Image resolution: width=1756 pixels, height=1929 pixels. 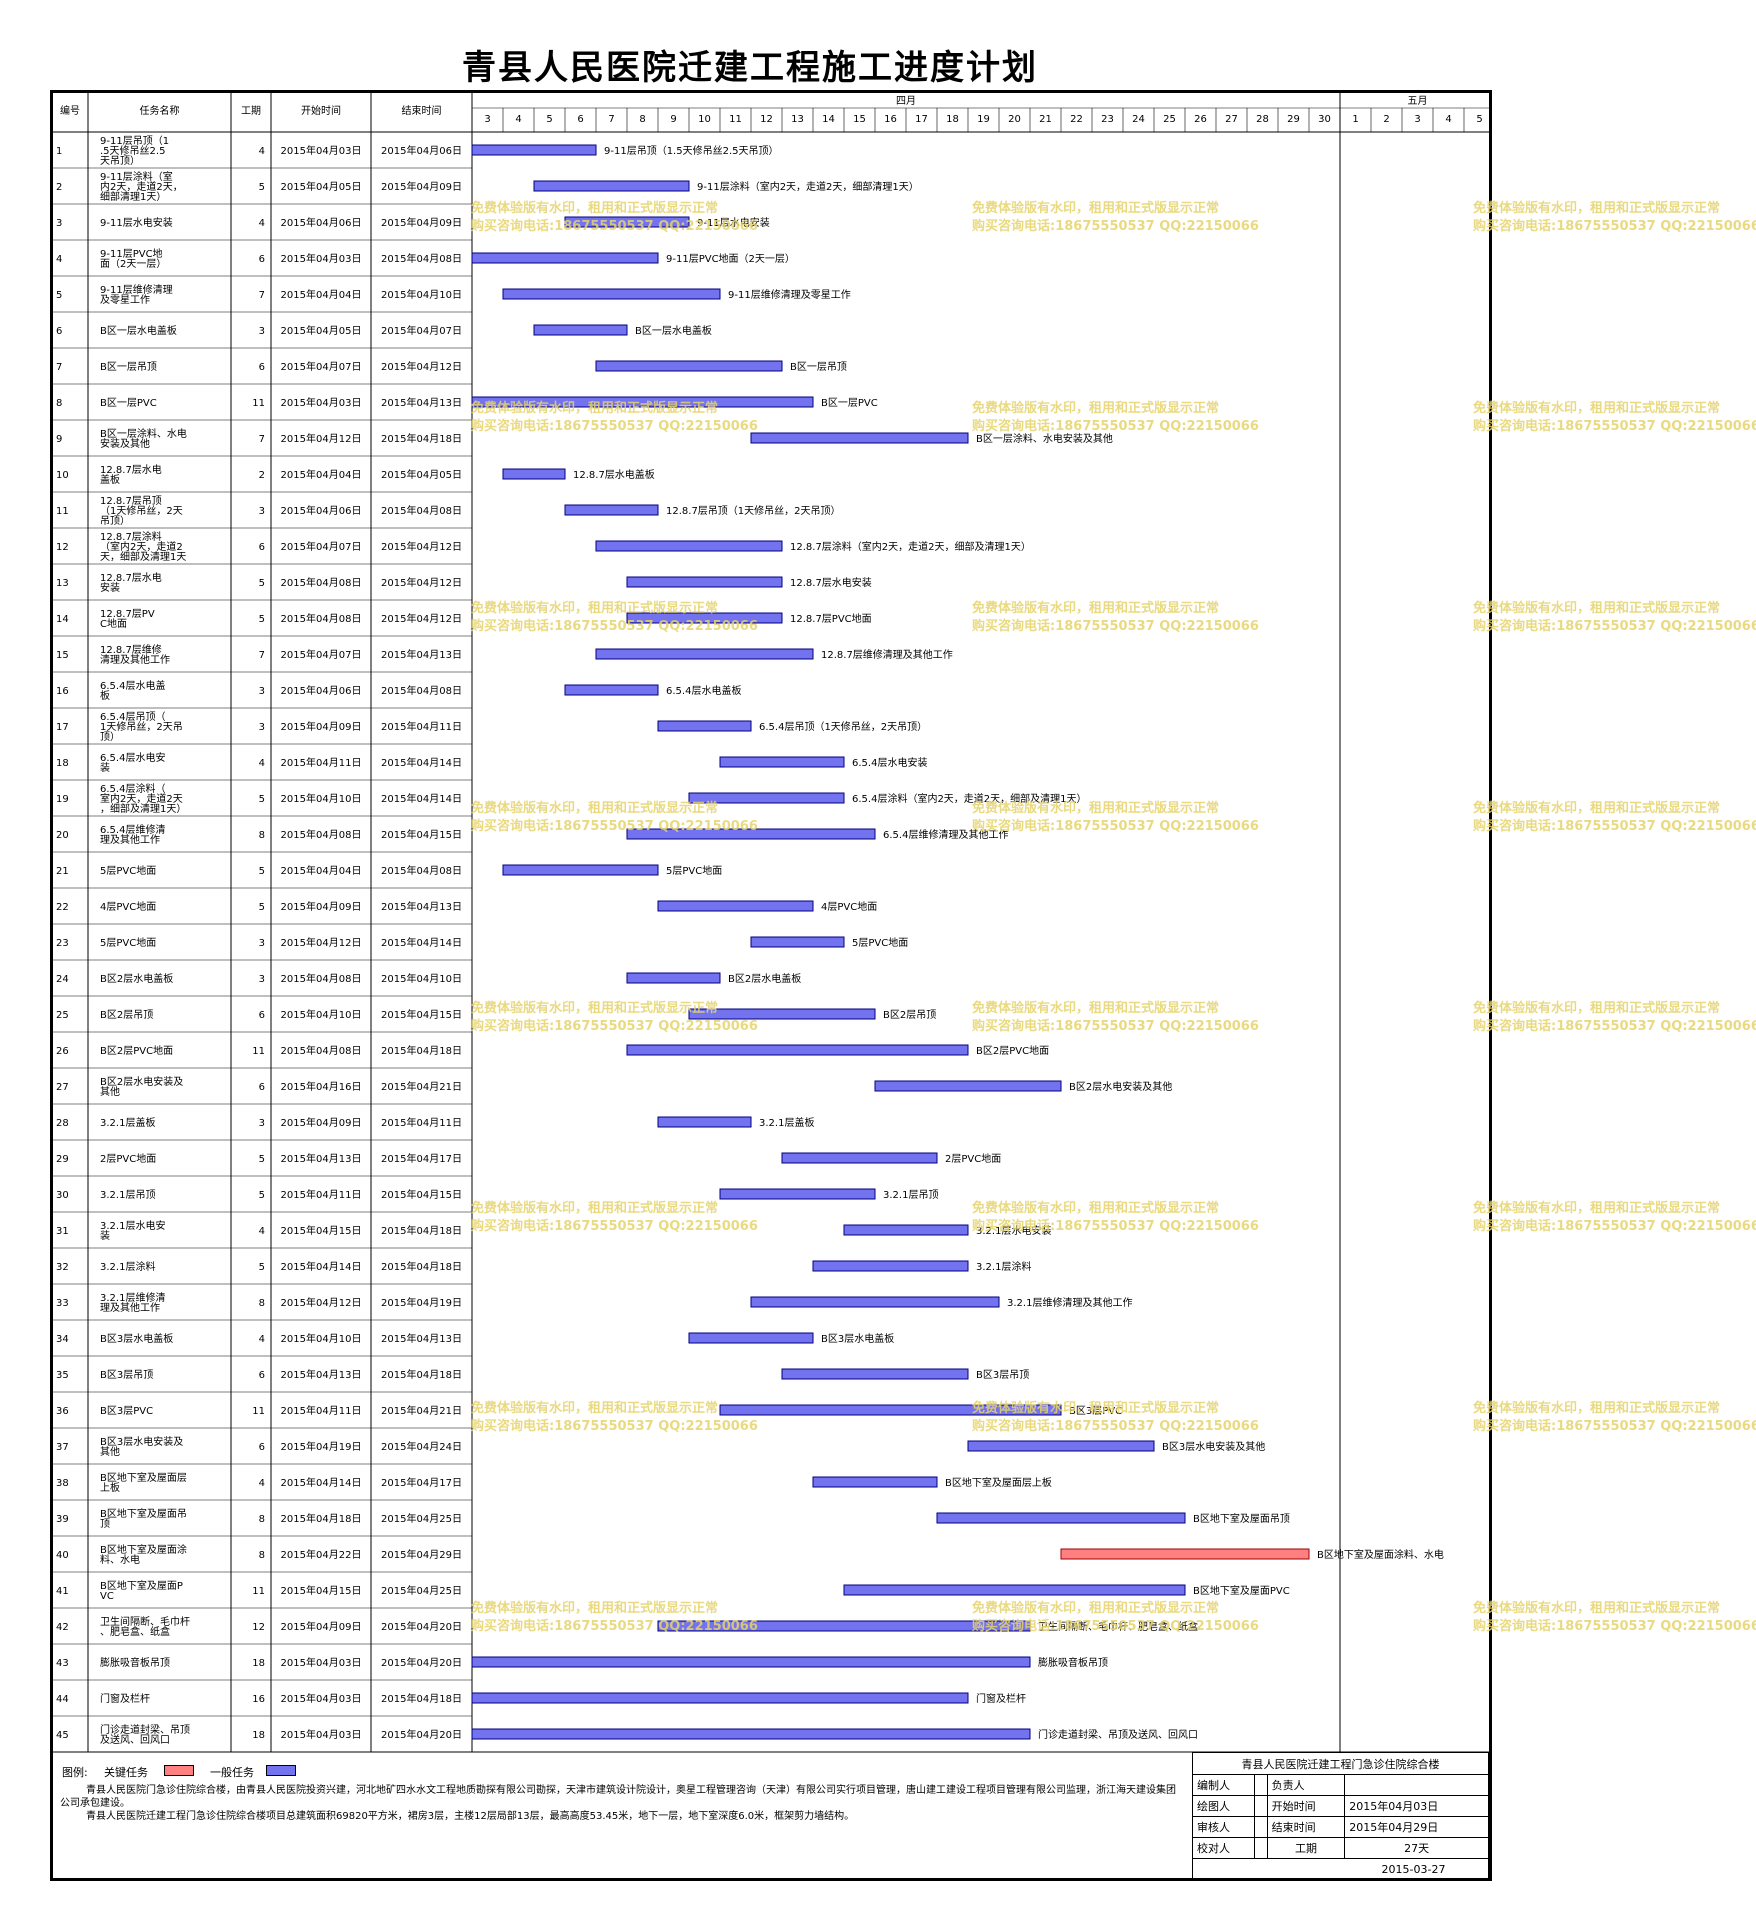 What do you see at coordinates (321, 1158) in the screenshot?
I see `task-start: 2015年04月13日` at bounding box center [321, 1158].